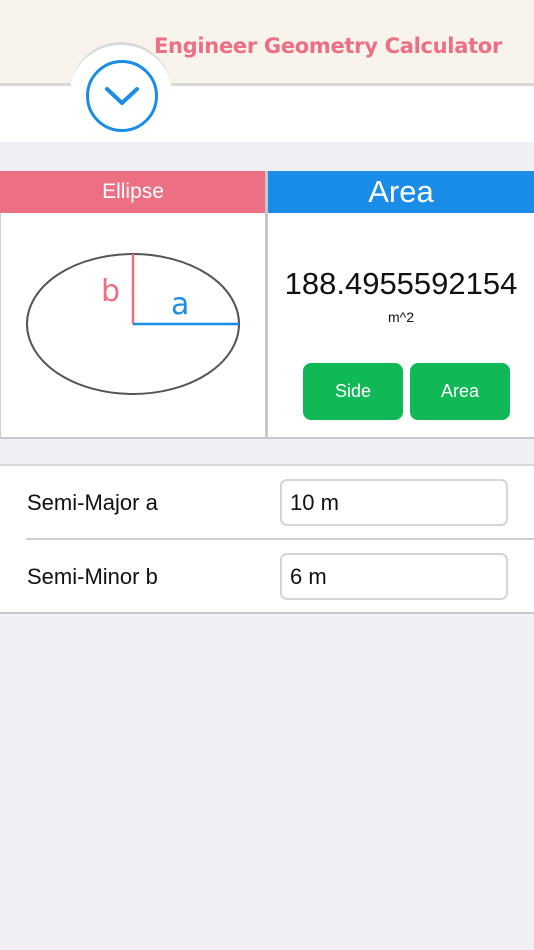 The height and width of the screenshot is (950, 534). What do you see at coordinates (401, 283) in the screenshot?
I see `result-value: 188.4955592154` at bounding box center [401, 283].